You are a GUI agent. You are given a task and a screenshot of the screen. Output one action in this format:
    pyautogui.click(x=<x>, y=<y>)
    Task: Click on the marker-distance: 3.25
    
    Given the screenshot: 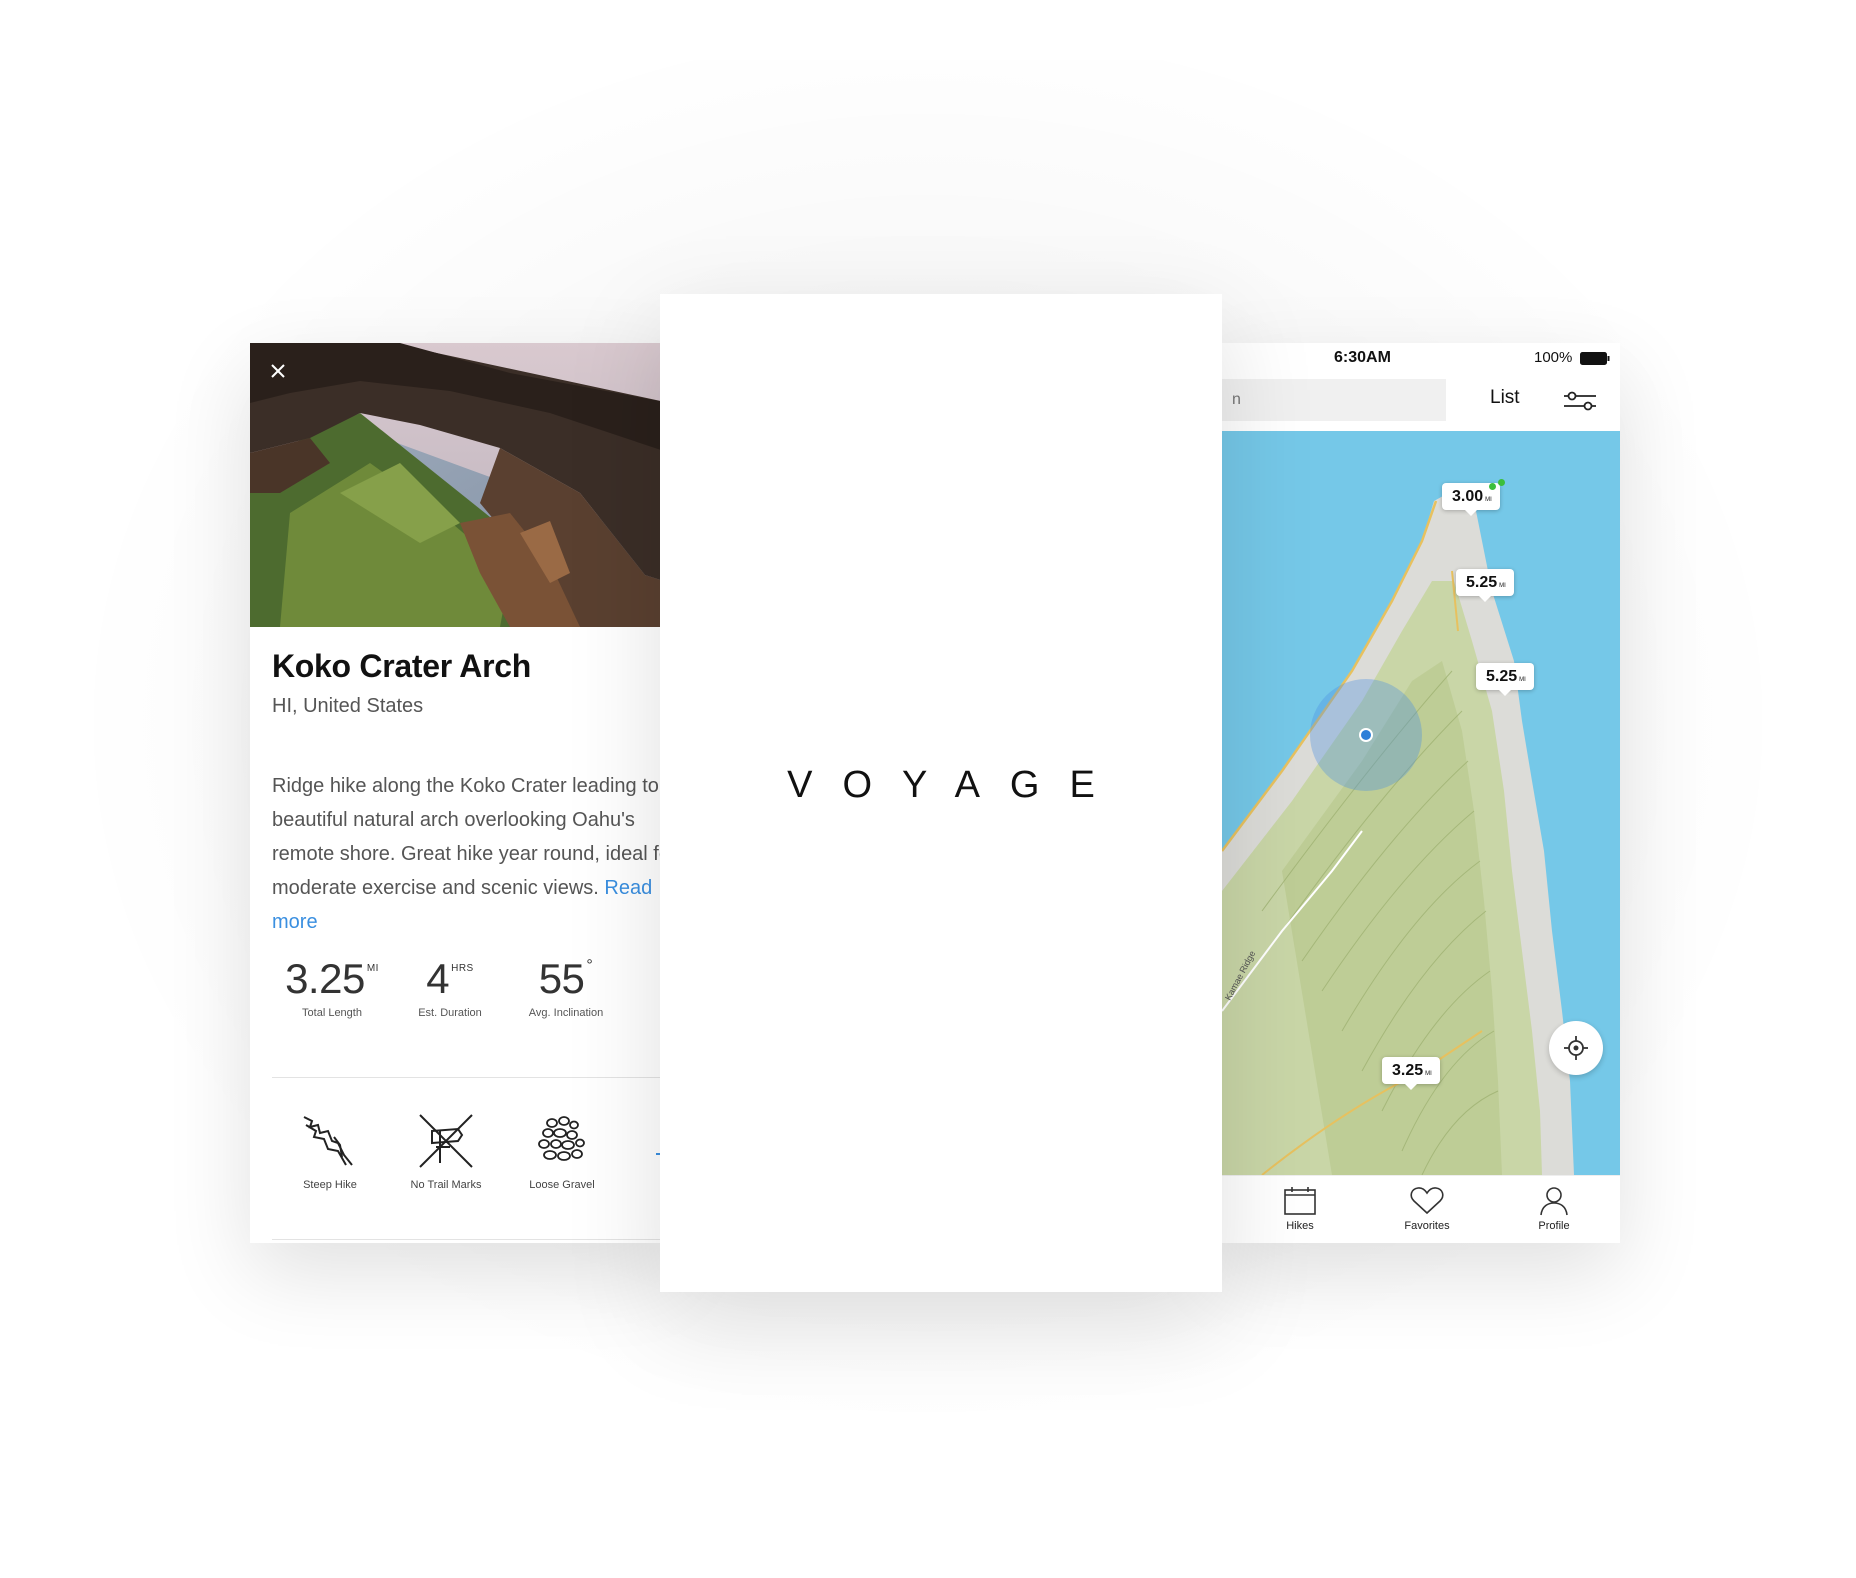 What is the action you would take?
    pyautogui.click(x=1408, y=1070)
    